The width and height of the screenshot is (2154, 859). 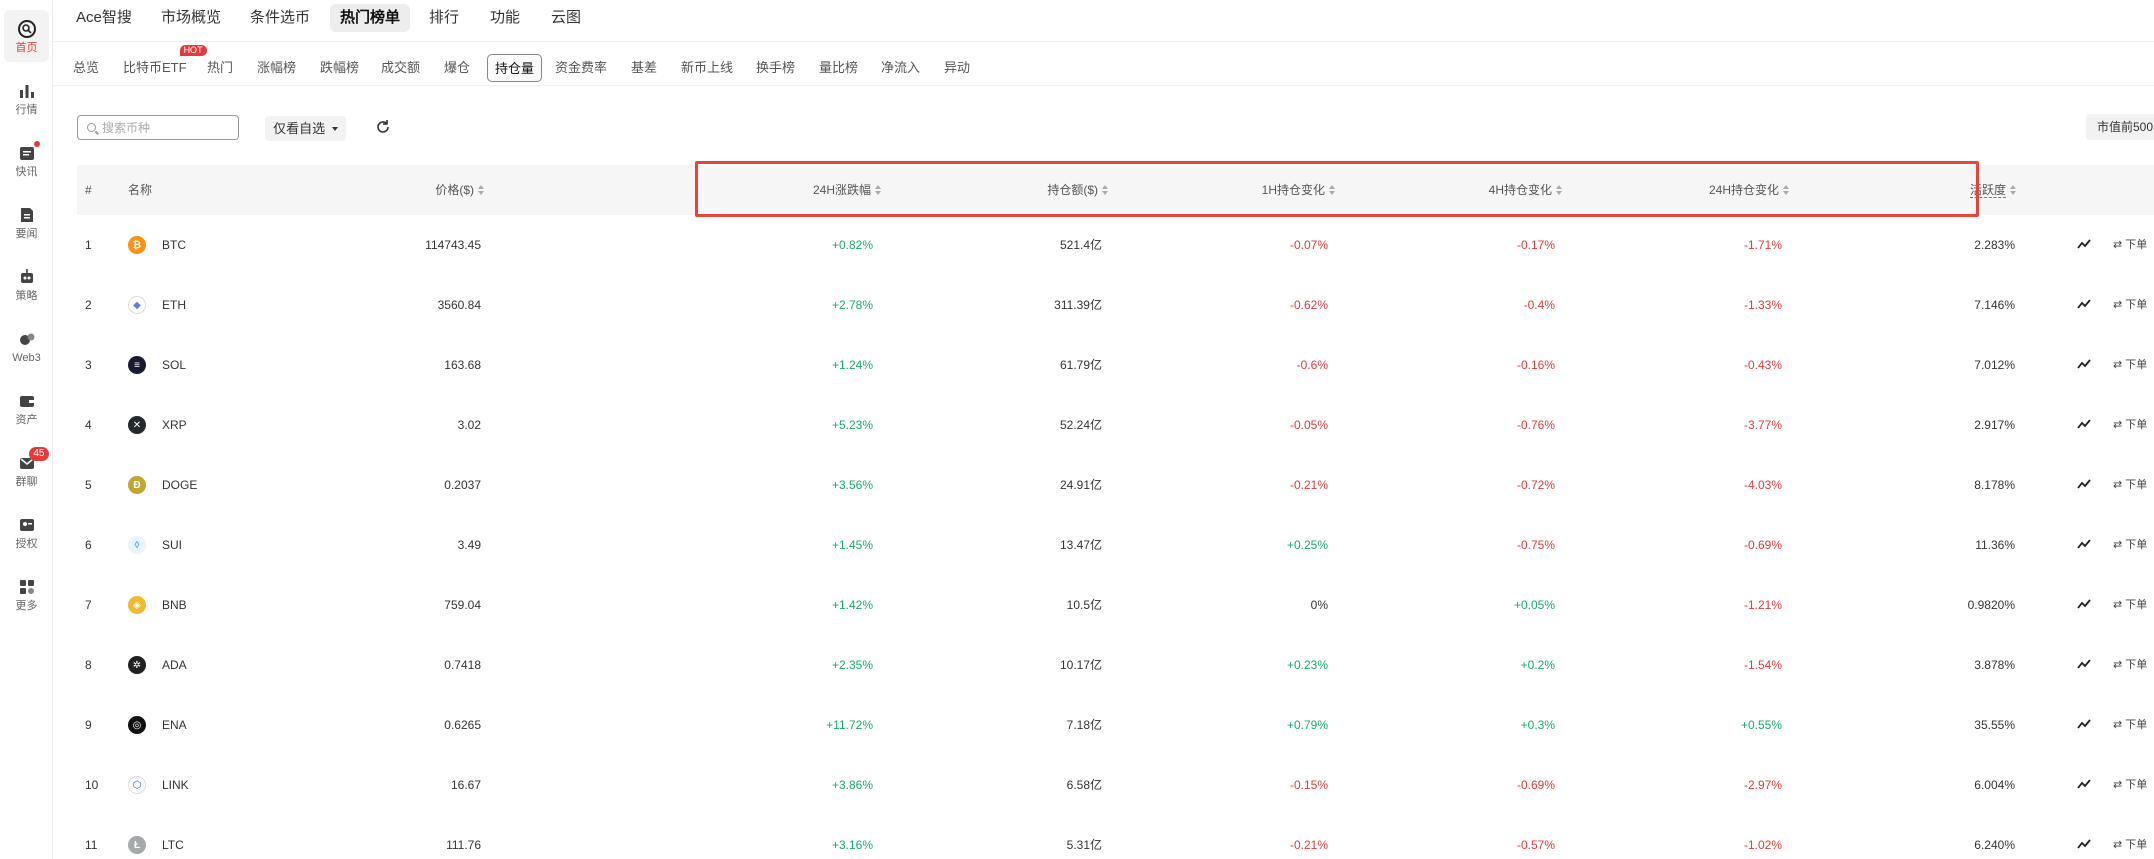 What do you see at coordinates (26, 222) in the screenshot?
I see `sidebar-item-news: 要闻` at bounding box center [26, 222].